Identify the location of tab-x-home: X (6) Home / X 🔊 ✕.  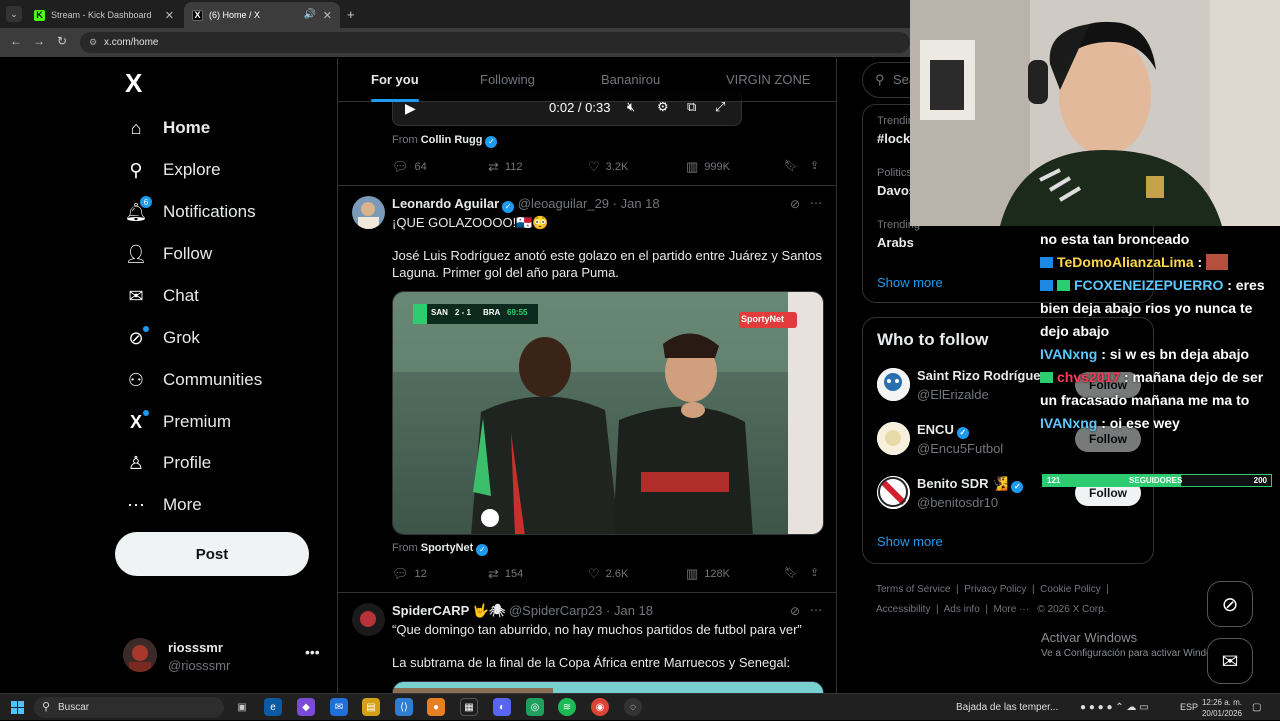
(262, 15).